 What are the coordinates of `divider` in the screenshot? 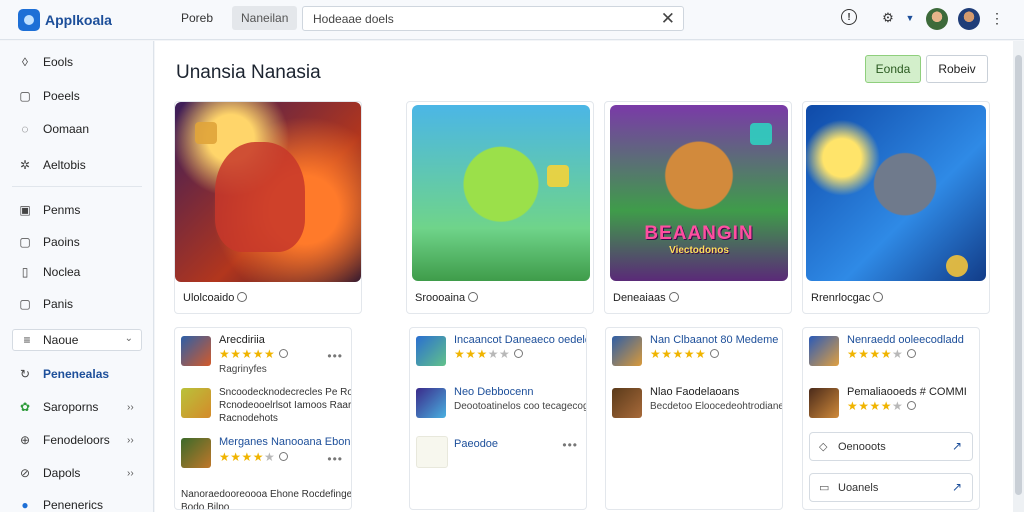 It's located at (77, 186).